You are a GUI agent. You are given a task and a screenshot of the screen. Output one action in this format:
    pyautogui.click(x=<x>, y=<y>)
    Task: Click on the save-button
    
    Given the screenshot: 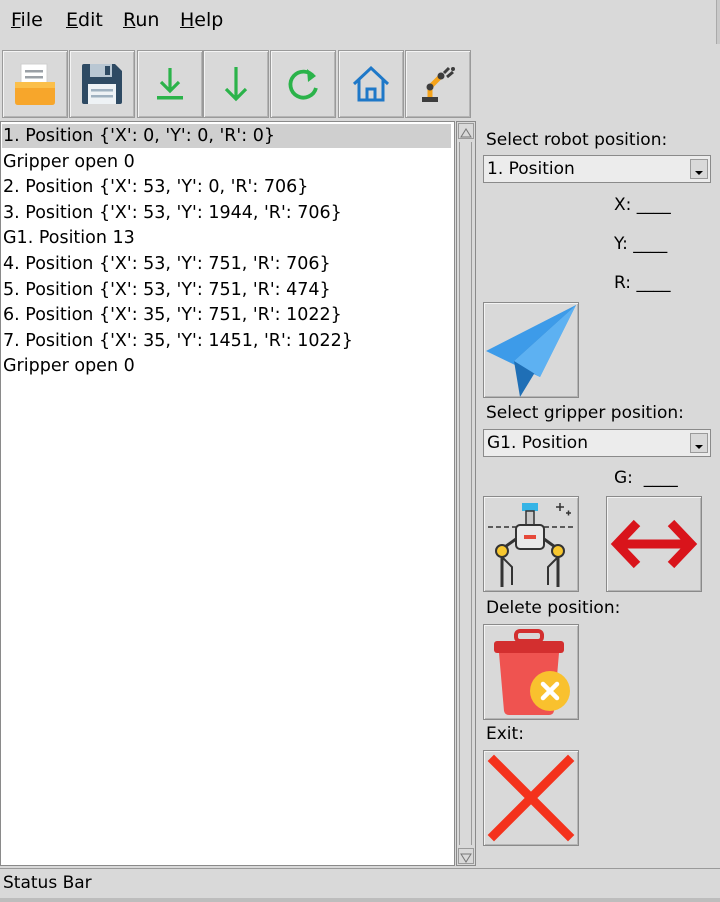 What is the action you would take?
    pyautogui.click(x=102, y=84)
    